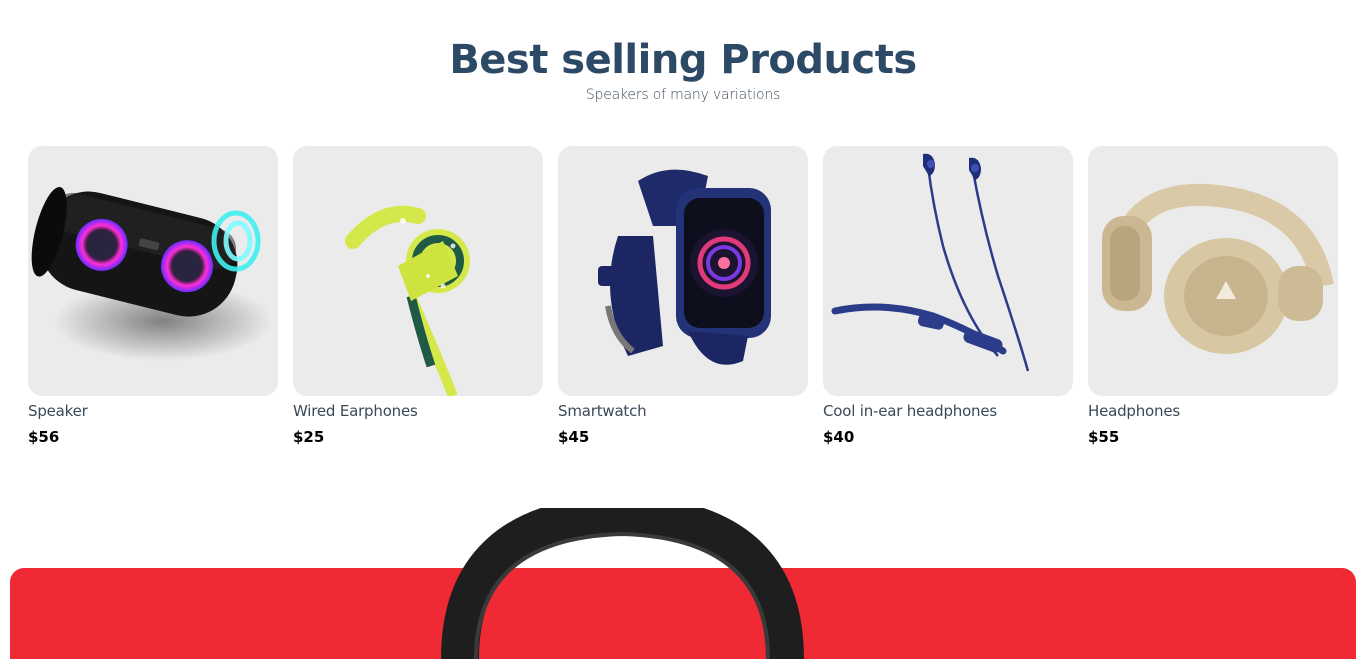 This screenshot has width=1366, height=659. What do you see at coordinates (1213, 411) in the screenshot?
I see `product-name: Headphones` at bounding box center [1213, 411].